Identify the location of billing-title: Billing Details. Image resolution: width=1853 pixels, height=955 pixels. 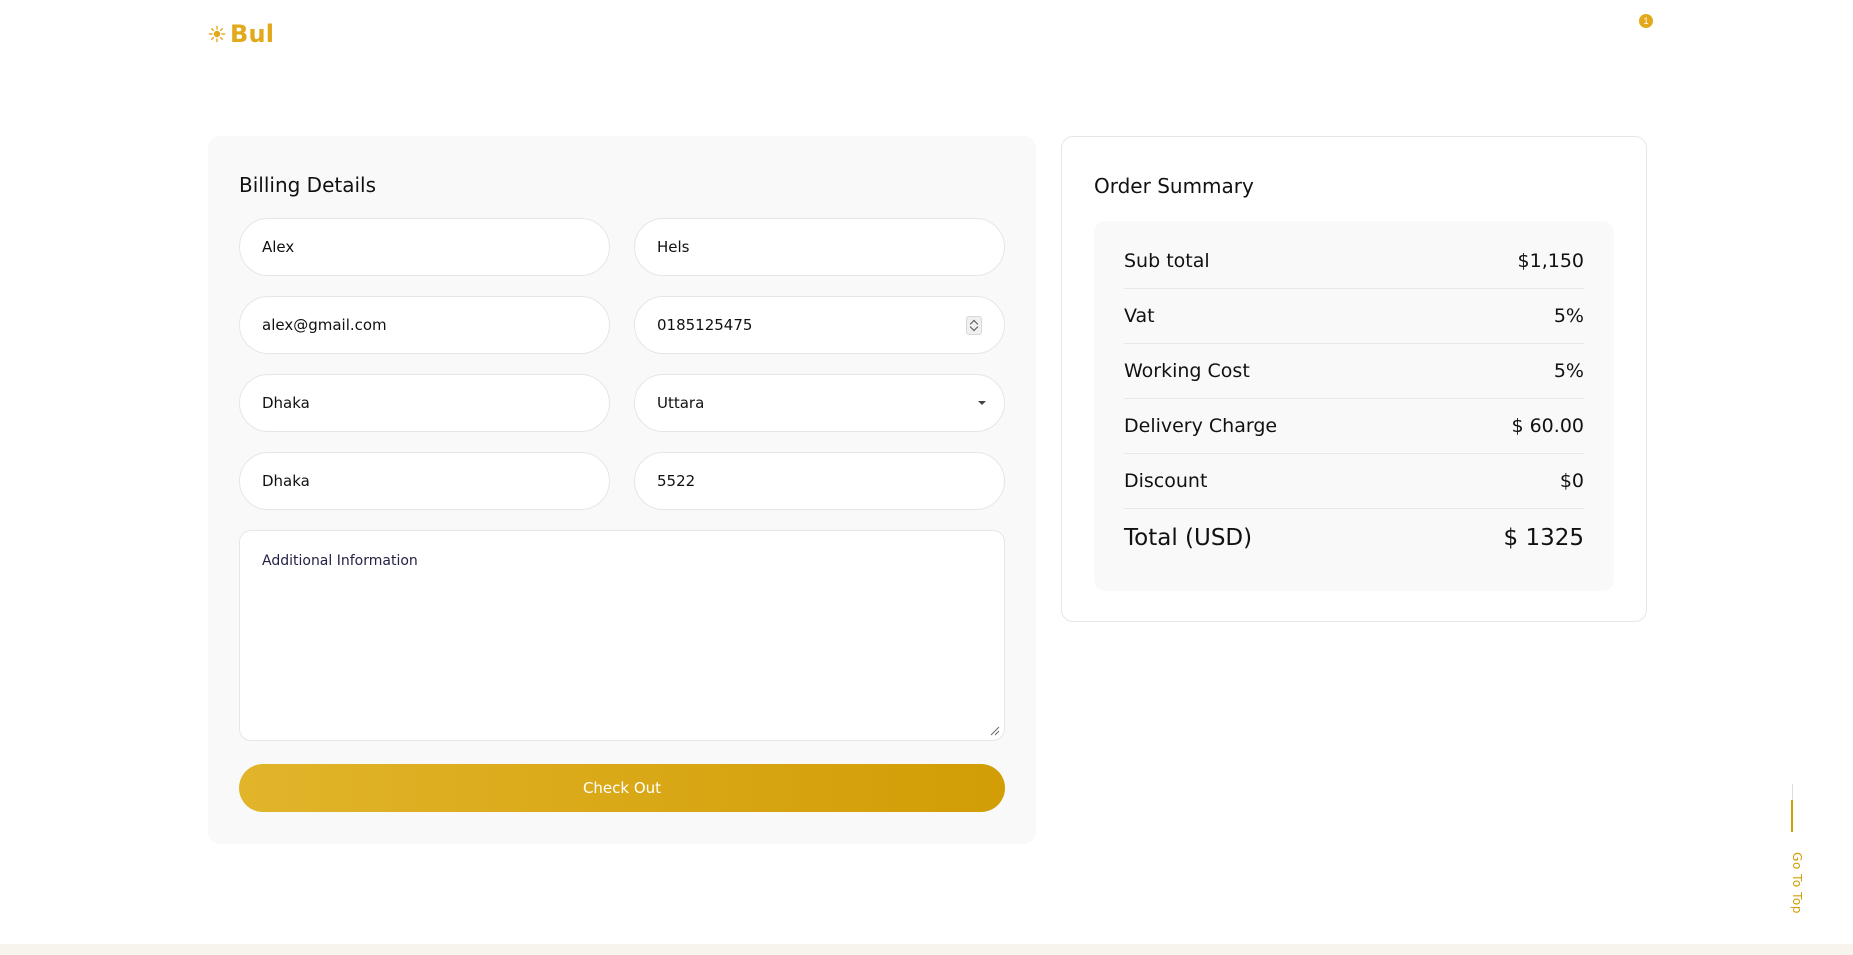
(308, 185).